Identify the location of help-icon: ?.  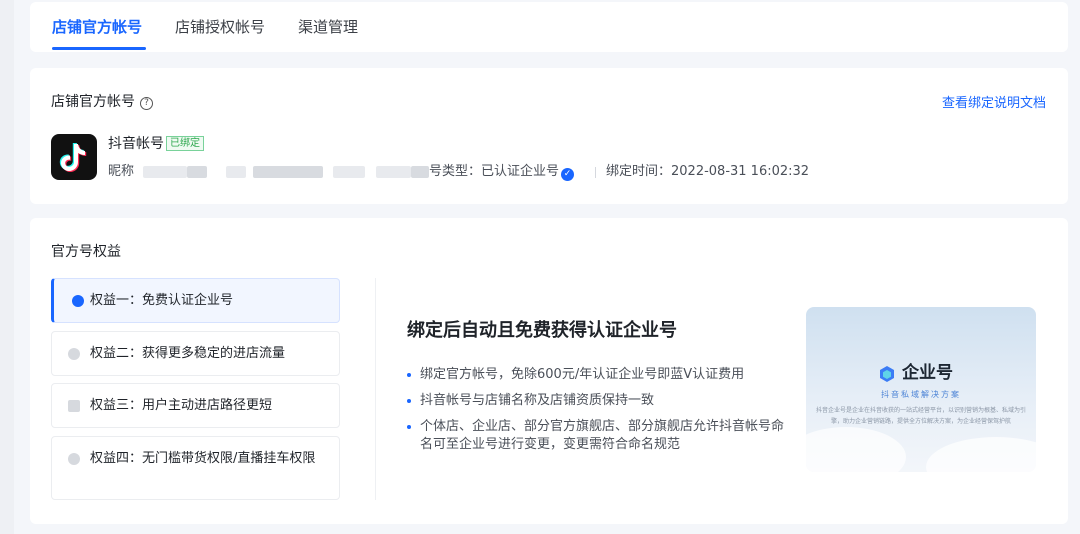
(146, 103).